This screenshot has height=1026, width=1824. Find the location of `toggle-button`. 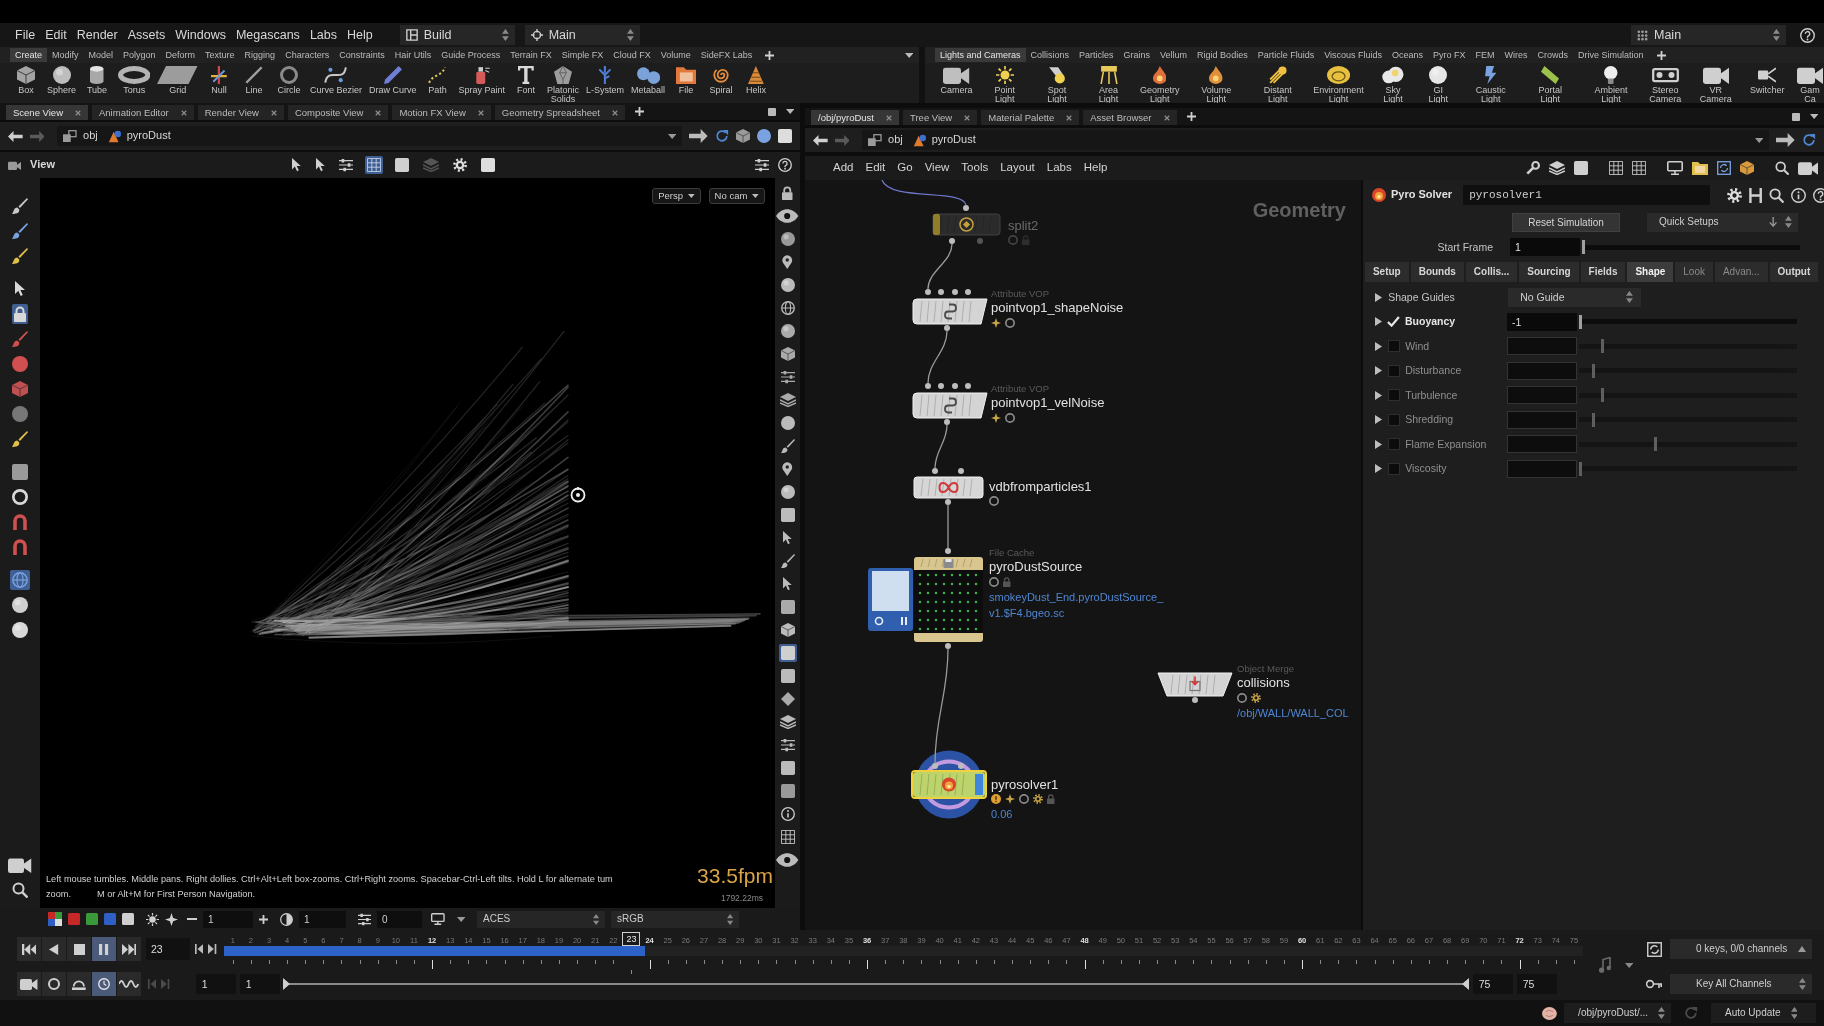

toggle-button is located at coordinates (29, 984).